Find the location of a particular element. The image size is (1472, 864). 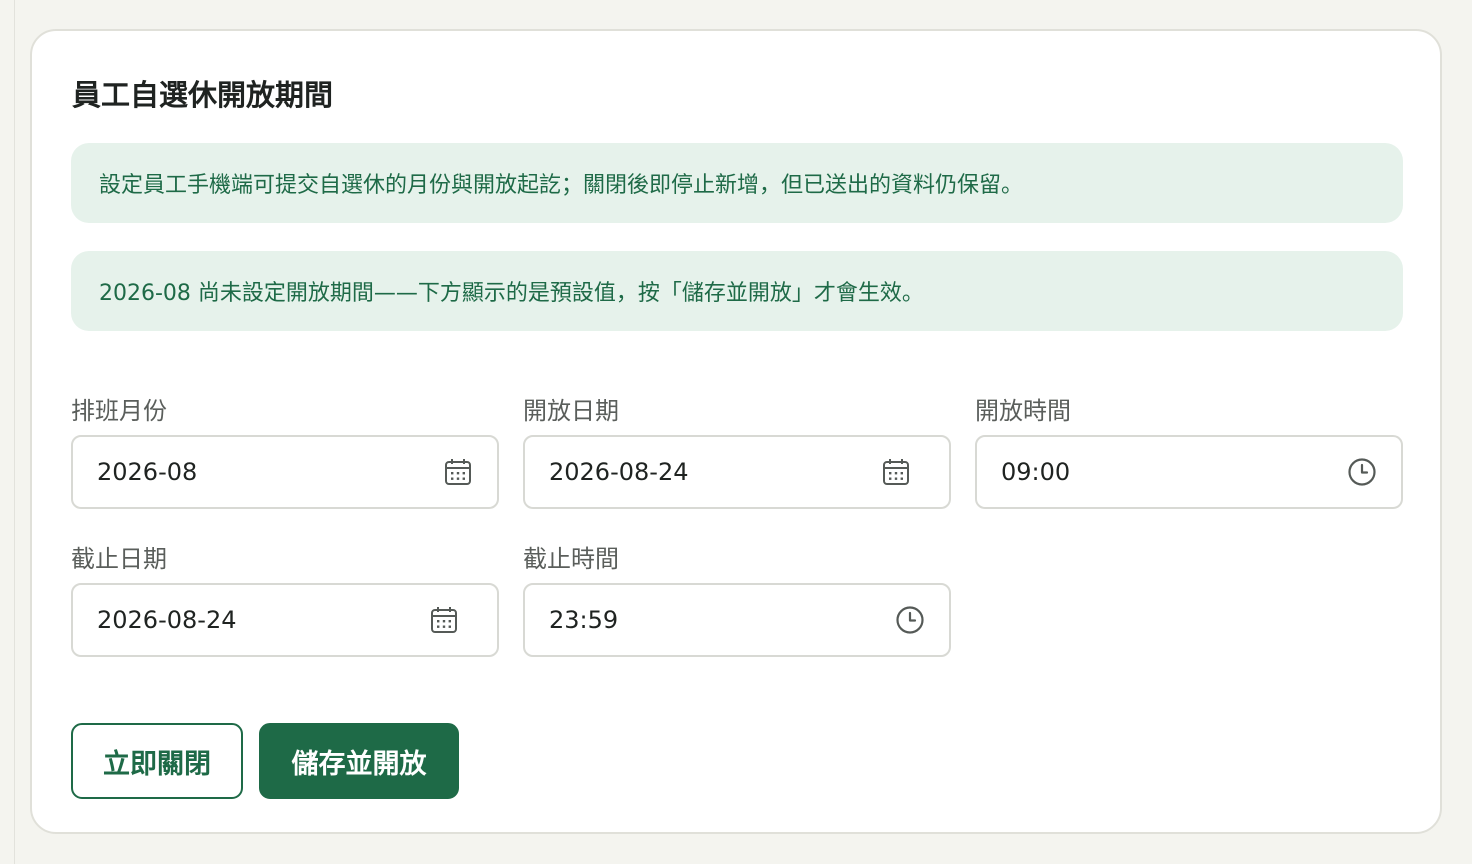

open-date-input: 2026-08-24 is located at coordinates (737, 472).